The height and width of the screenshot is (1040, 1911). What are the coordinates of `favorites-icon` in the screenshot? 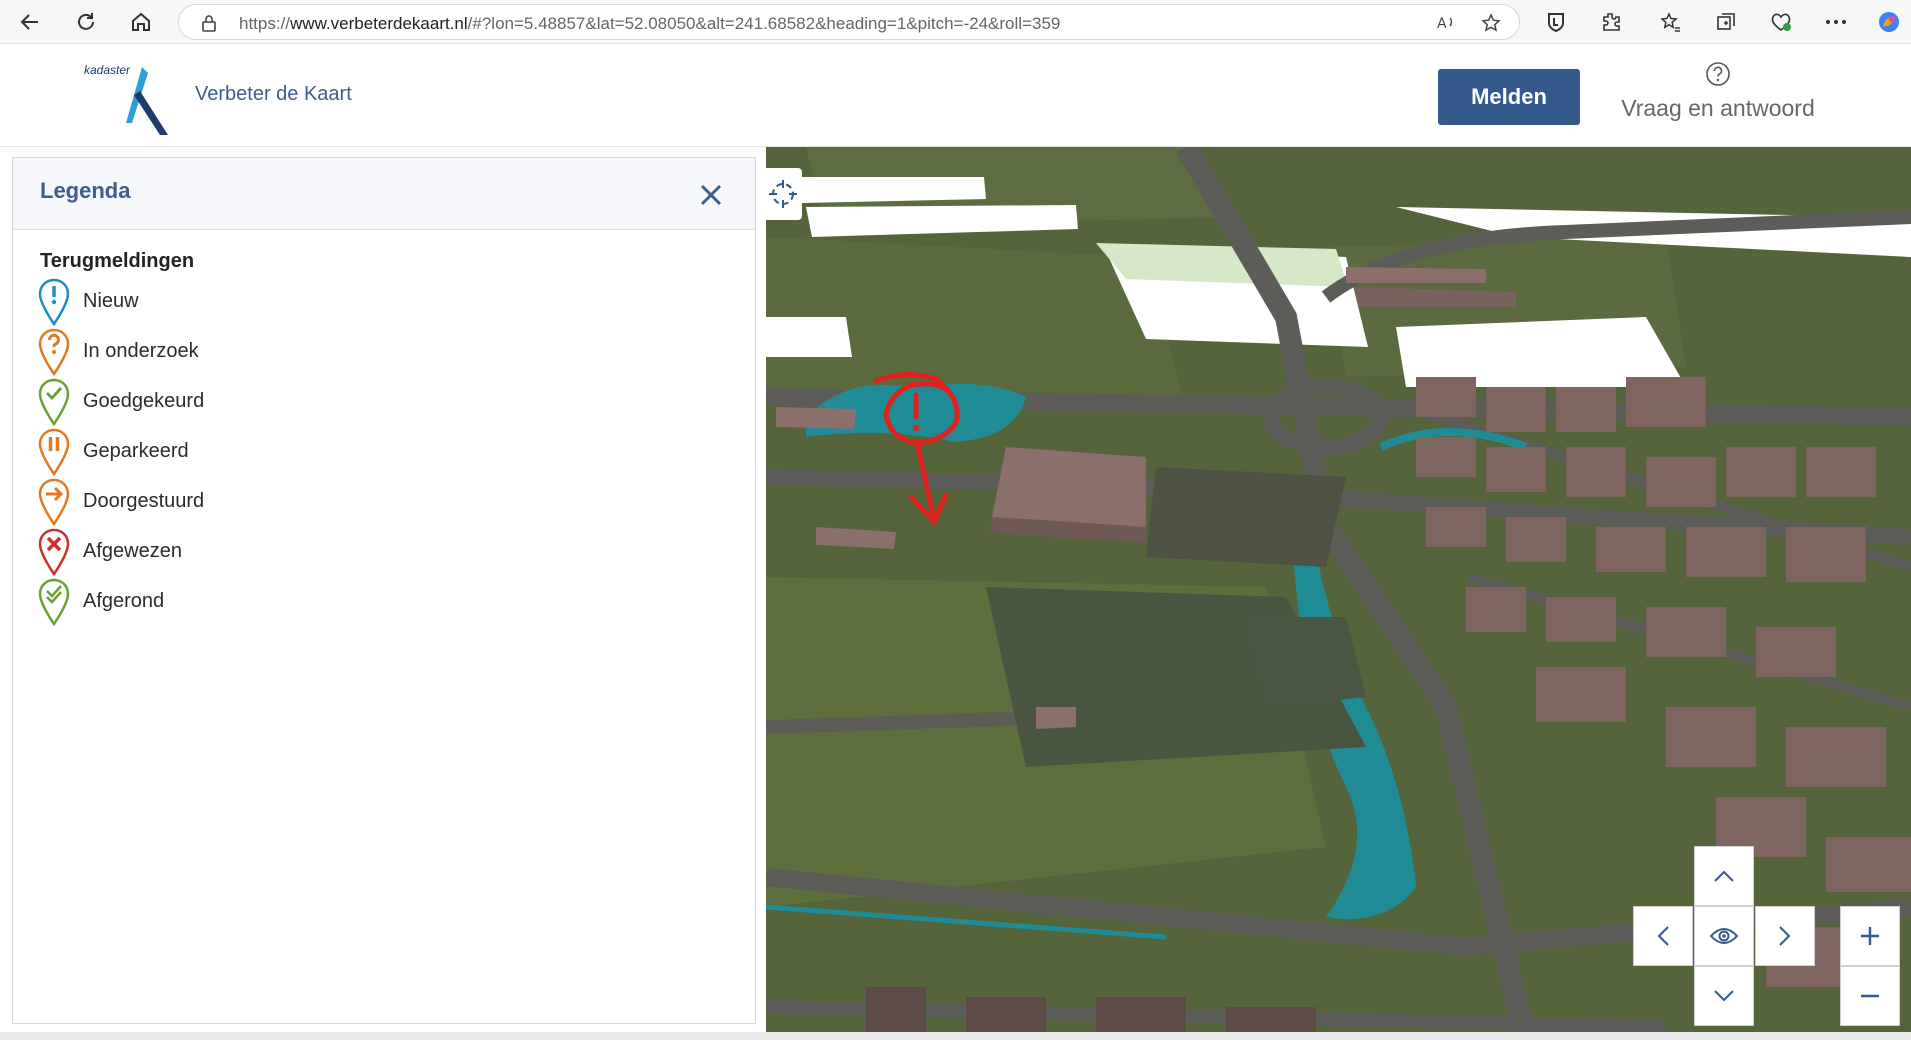 It's located at (1671, 22).